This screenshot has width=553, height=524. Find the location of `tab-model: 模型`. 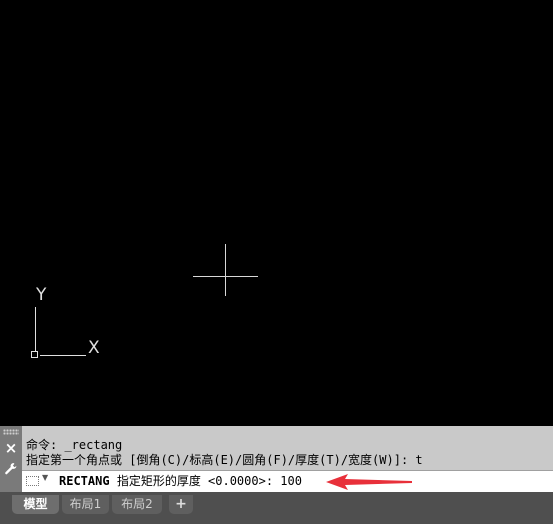

tab-model: 模型 is located at coordinates (35, 504).